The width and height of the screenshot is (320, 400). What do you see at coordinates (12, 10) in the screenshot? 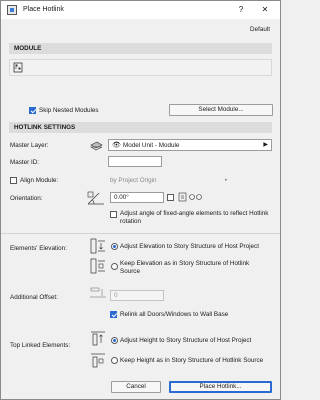
I see `app-icon` at bounding box center [12, 10].